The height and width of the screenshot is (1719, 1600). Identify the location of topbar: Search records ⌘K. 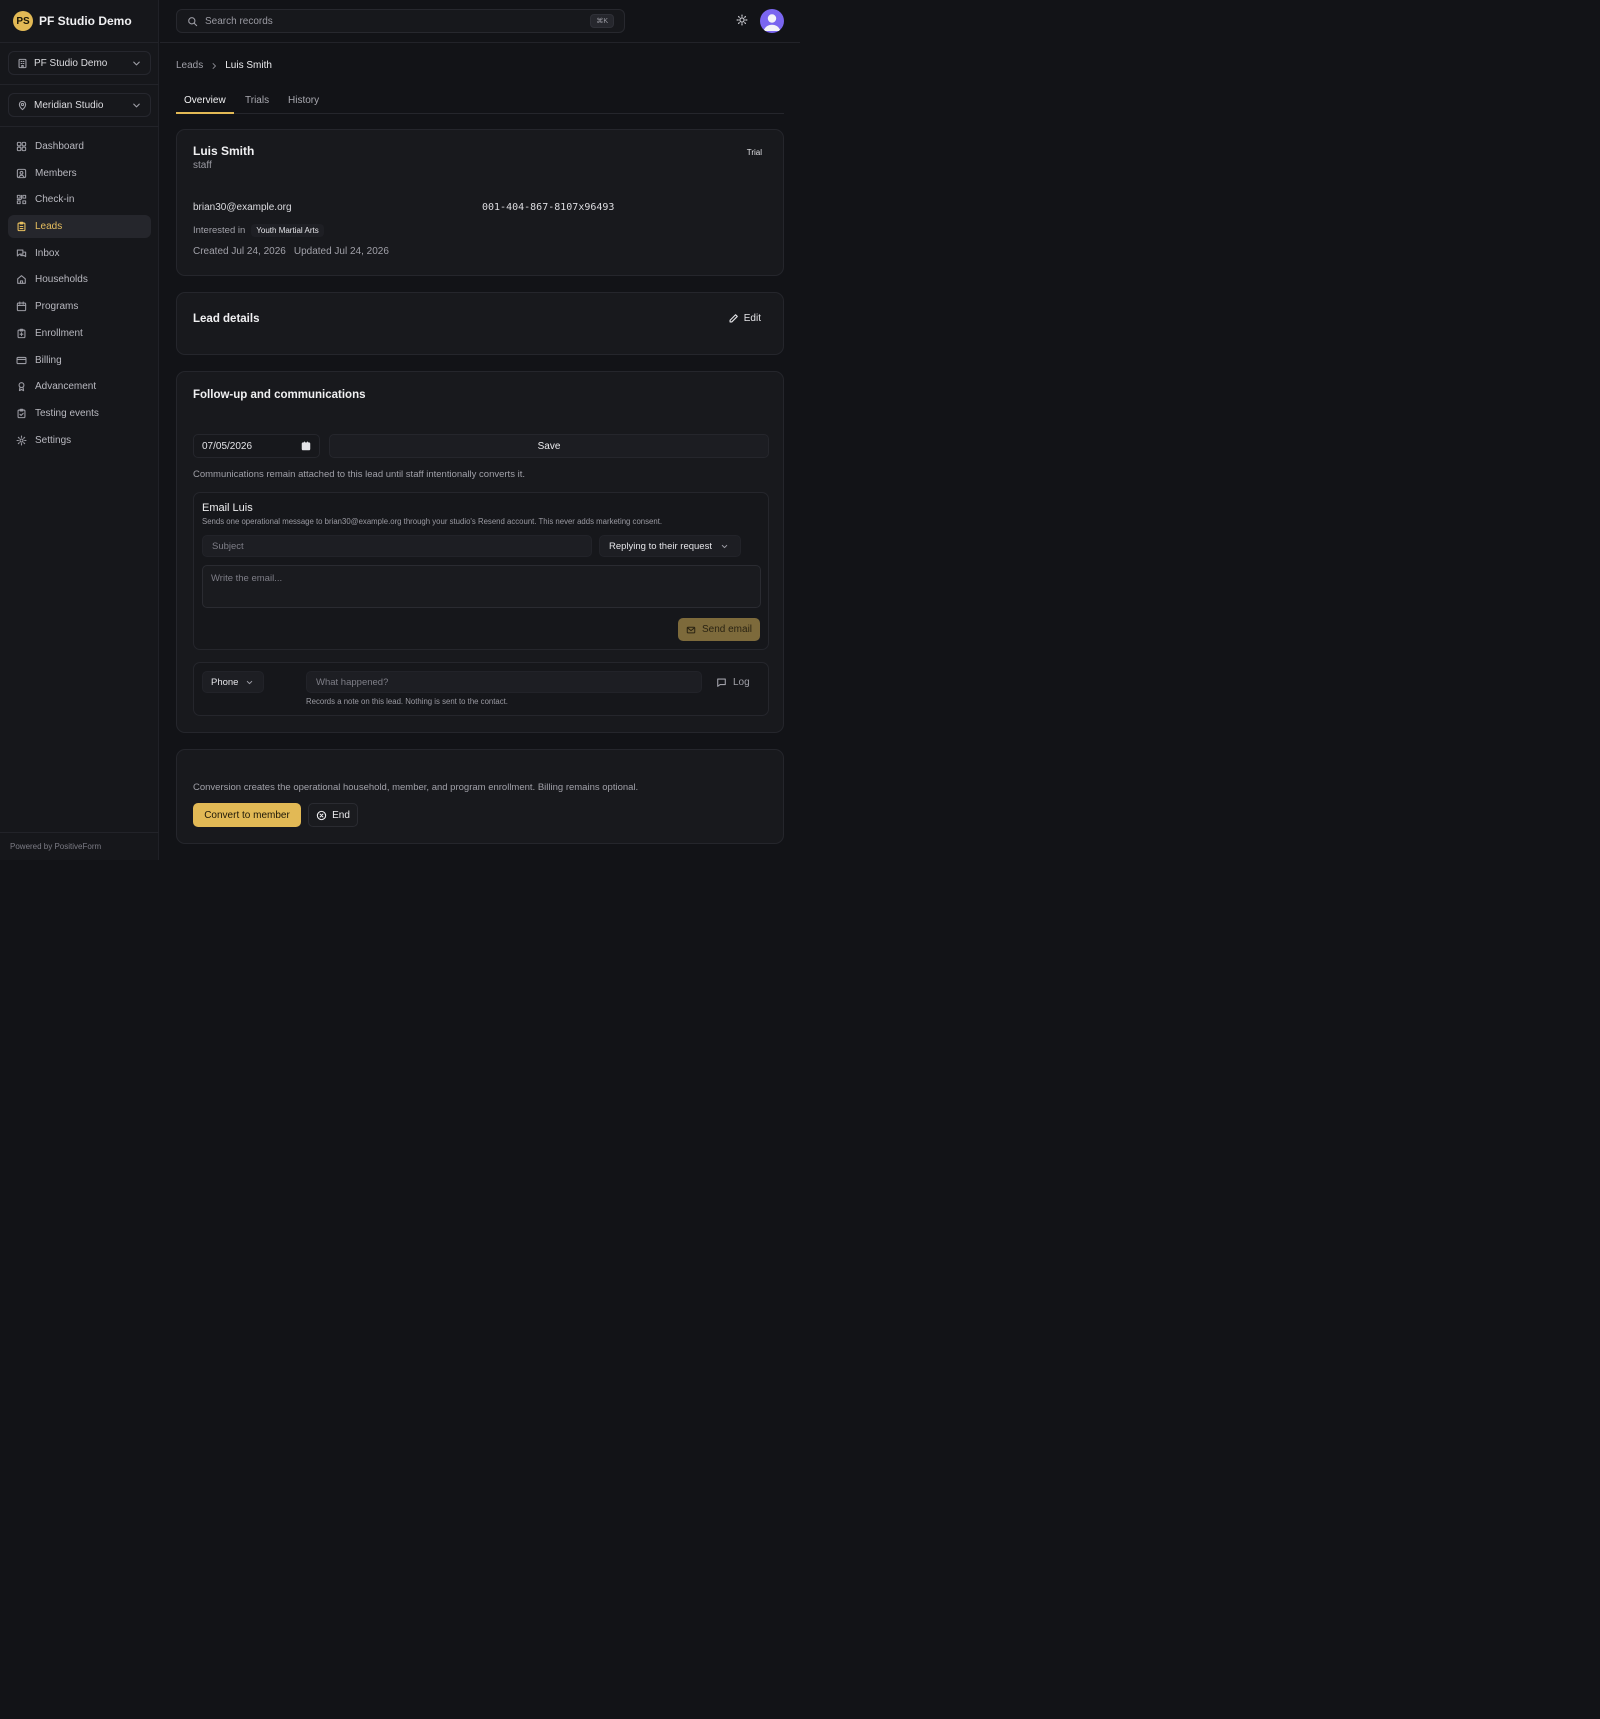
(480, 21).